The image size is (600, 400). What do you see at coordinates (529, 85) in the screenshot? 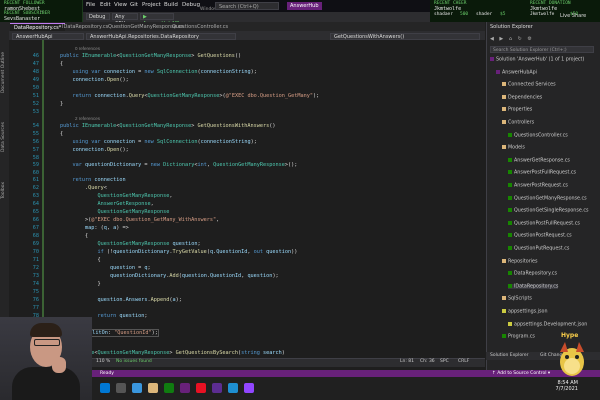
I see `tree-item: Connected Services` at bounding box center [529, 85].